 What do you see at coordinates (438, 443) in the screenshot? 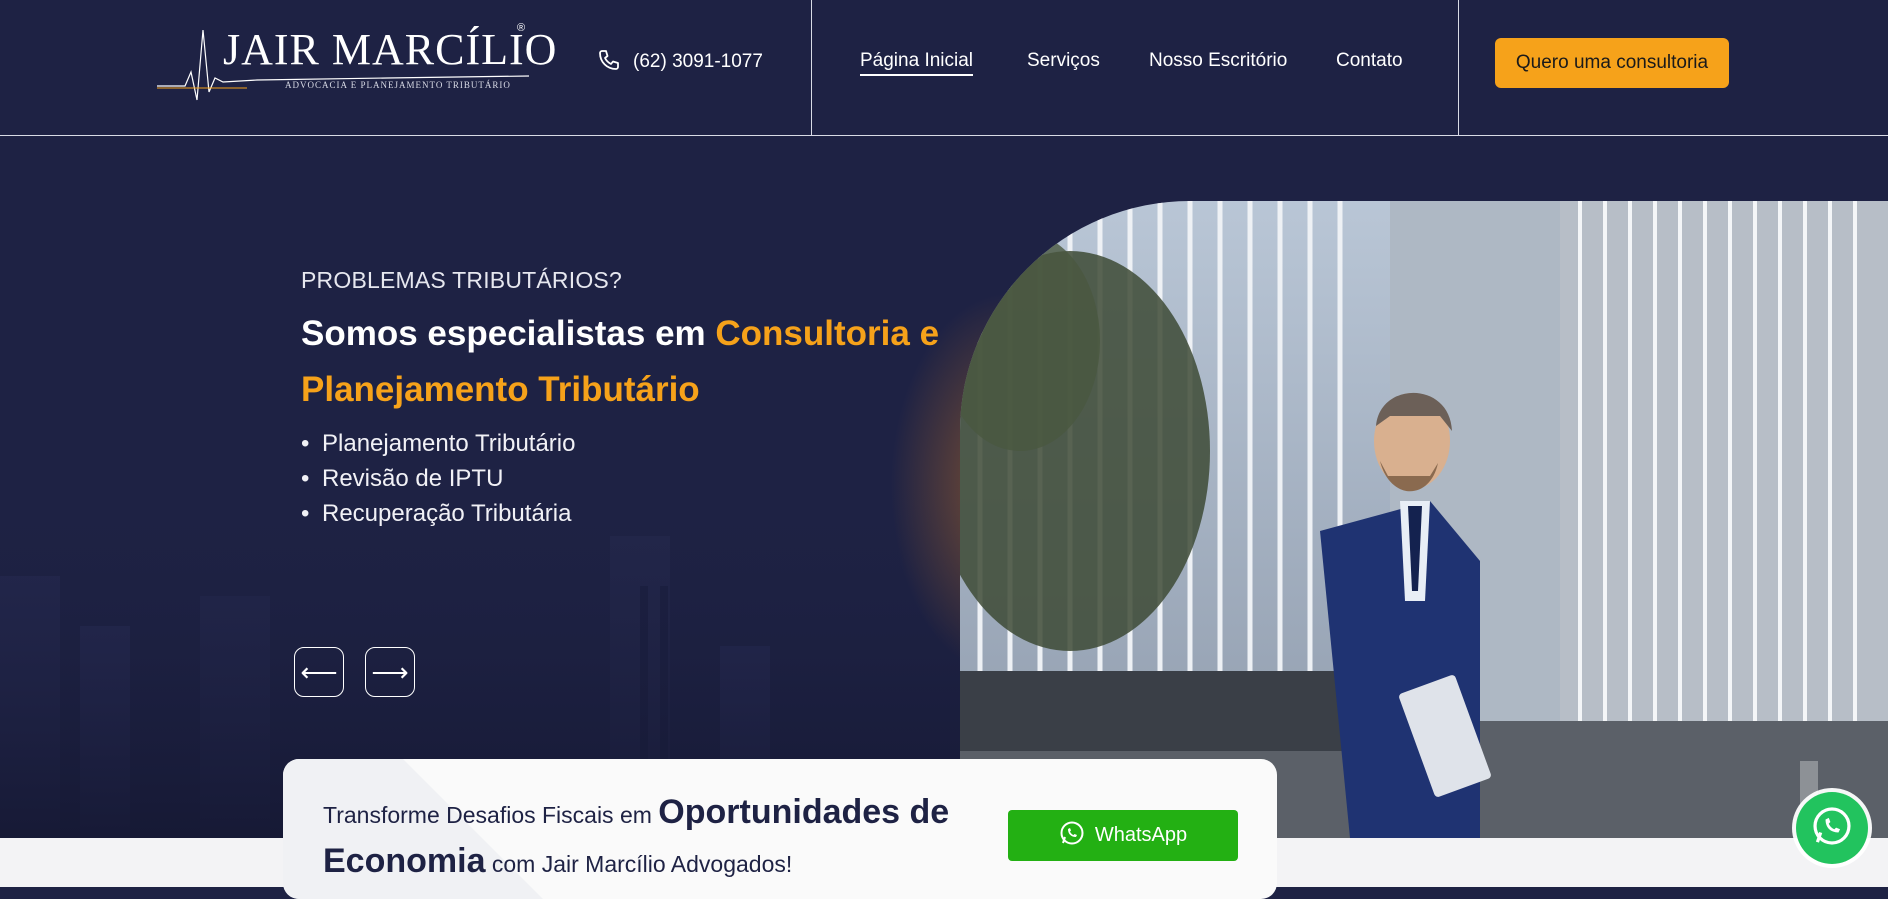
I see `list-item: Planejamento Tributário` at bounding box center [438, 443].